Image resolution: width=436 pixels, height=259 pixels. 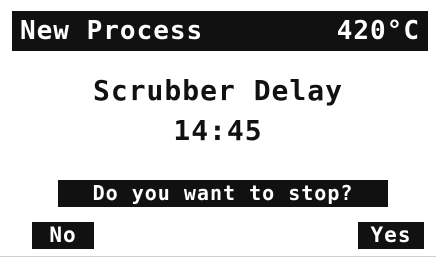 I want to click on bottom-divider, so click(x=218, y=256).